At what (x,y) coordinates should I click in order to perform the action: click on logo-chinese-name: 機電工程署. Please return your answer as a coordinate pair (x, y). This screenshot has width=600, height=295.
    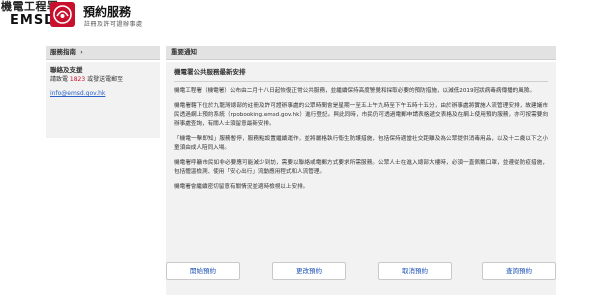
    Looking at the image, I should click on (30, 6).